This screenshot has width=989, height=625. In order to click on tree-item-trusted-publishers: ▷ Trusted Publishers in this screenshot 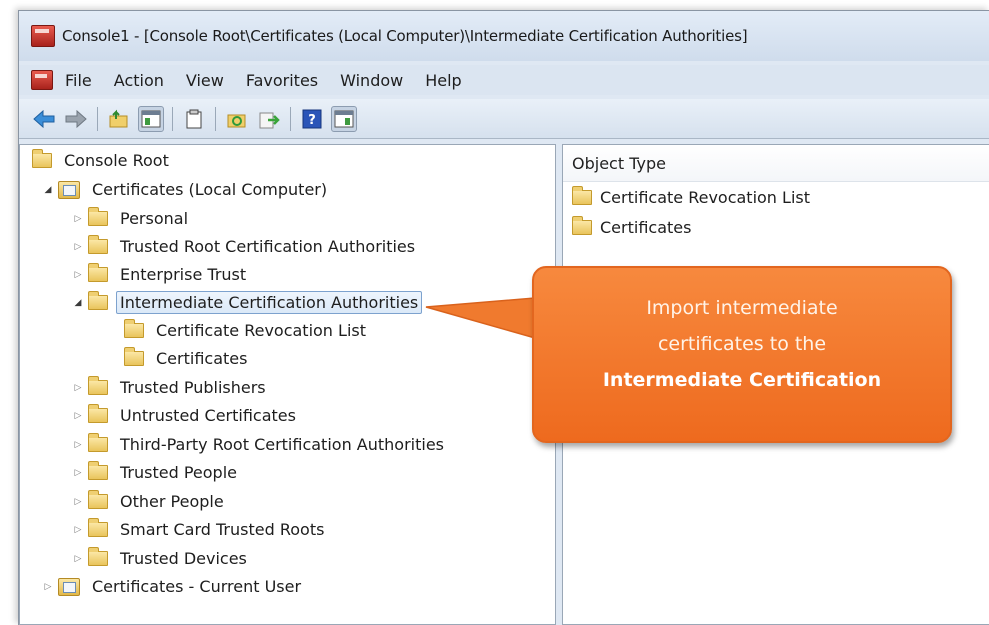, I will do `click(171, 387)`.